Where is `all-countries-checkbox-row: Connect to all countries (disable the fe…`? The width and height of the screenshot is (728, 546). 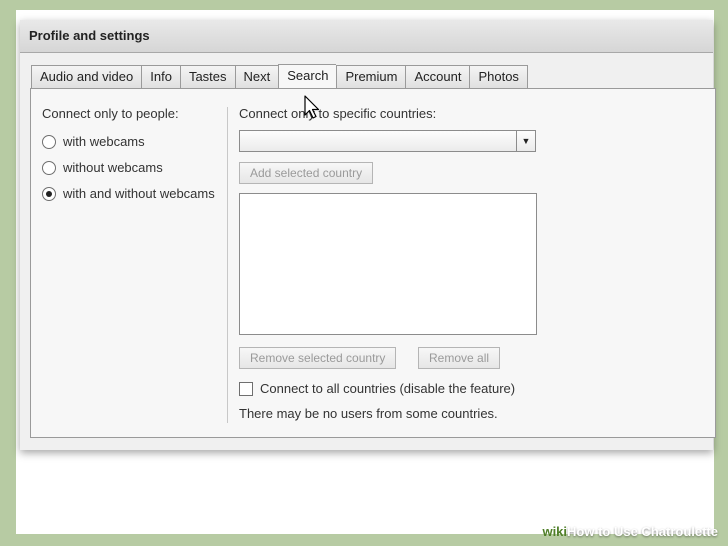 all-countries-checkbox-row: Connect to all countries (disable the fe… is located at coordinates (377, 388).